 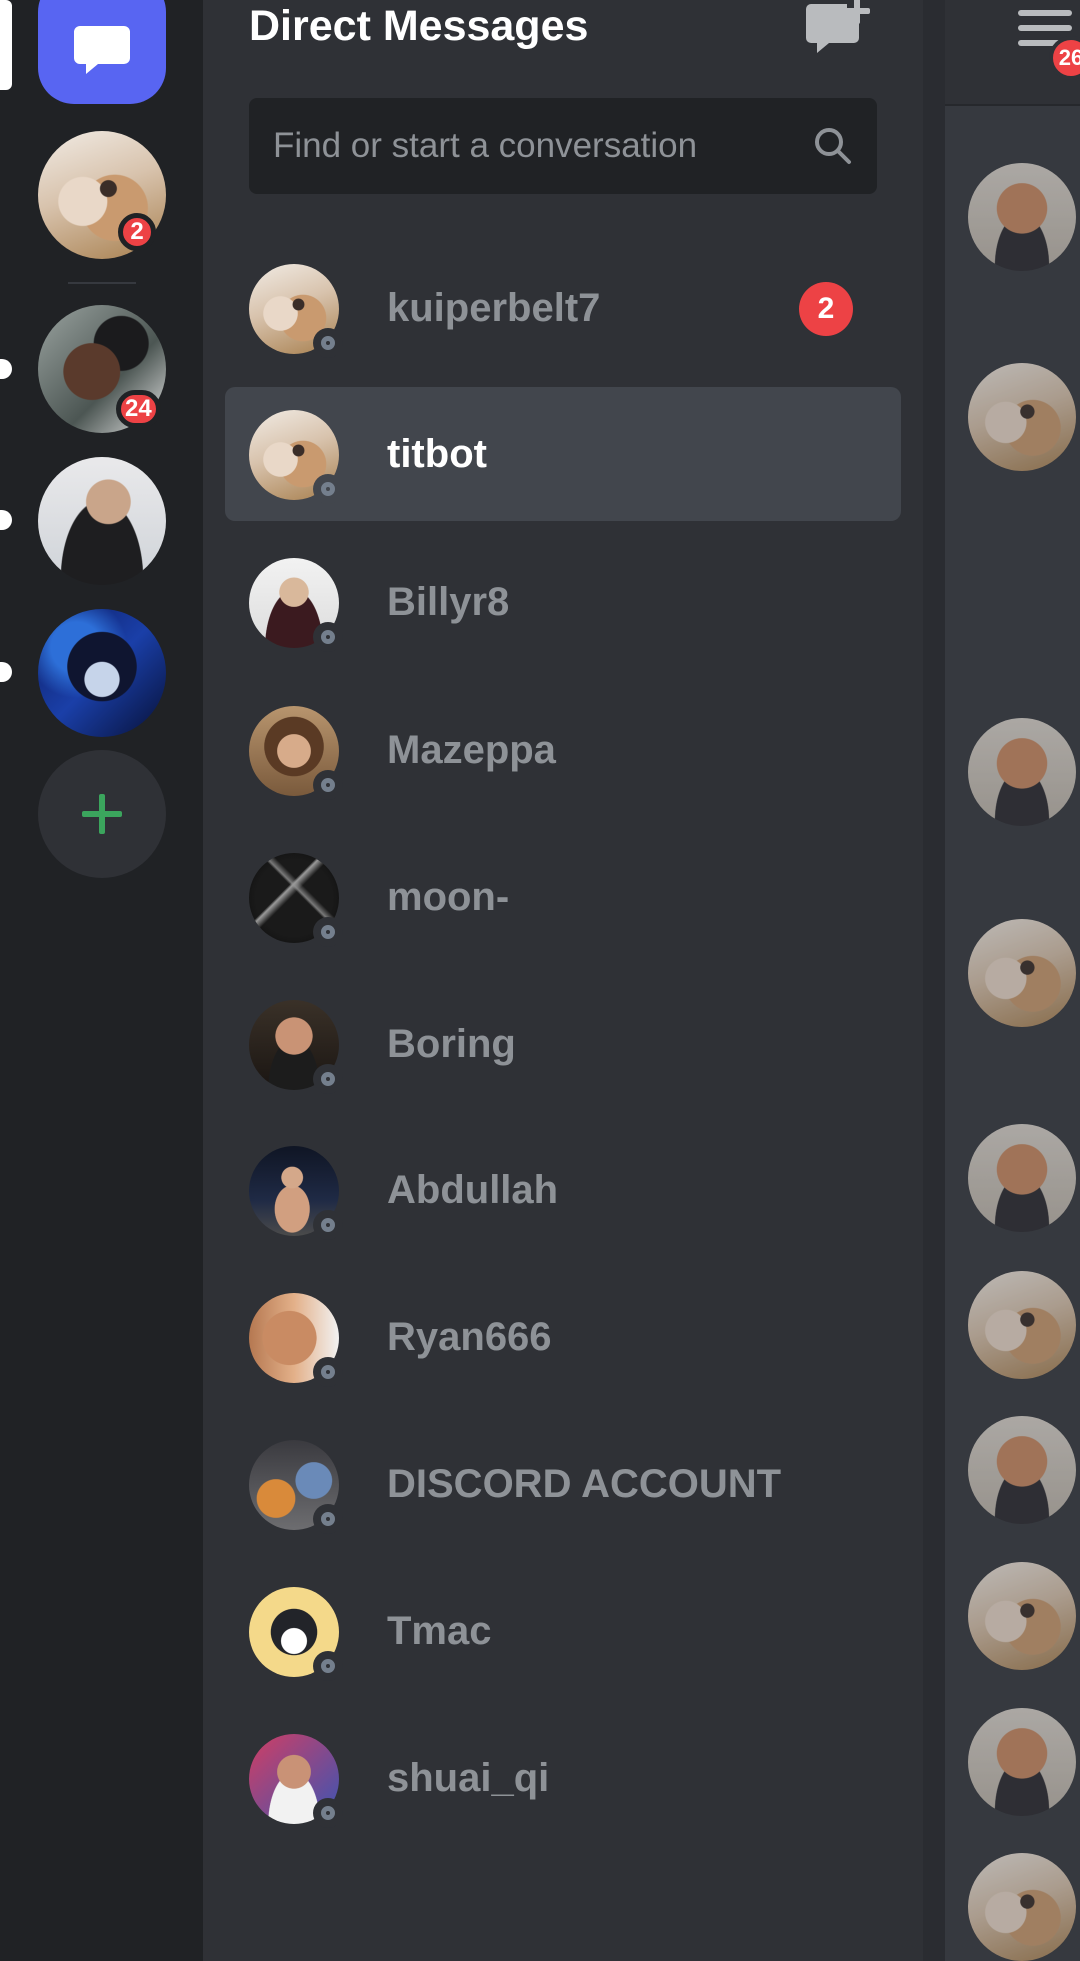 I want to click on dm-row-tmac: Tmac, so click(x=563, y=1631).